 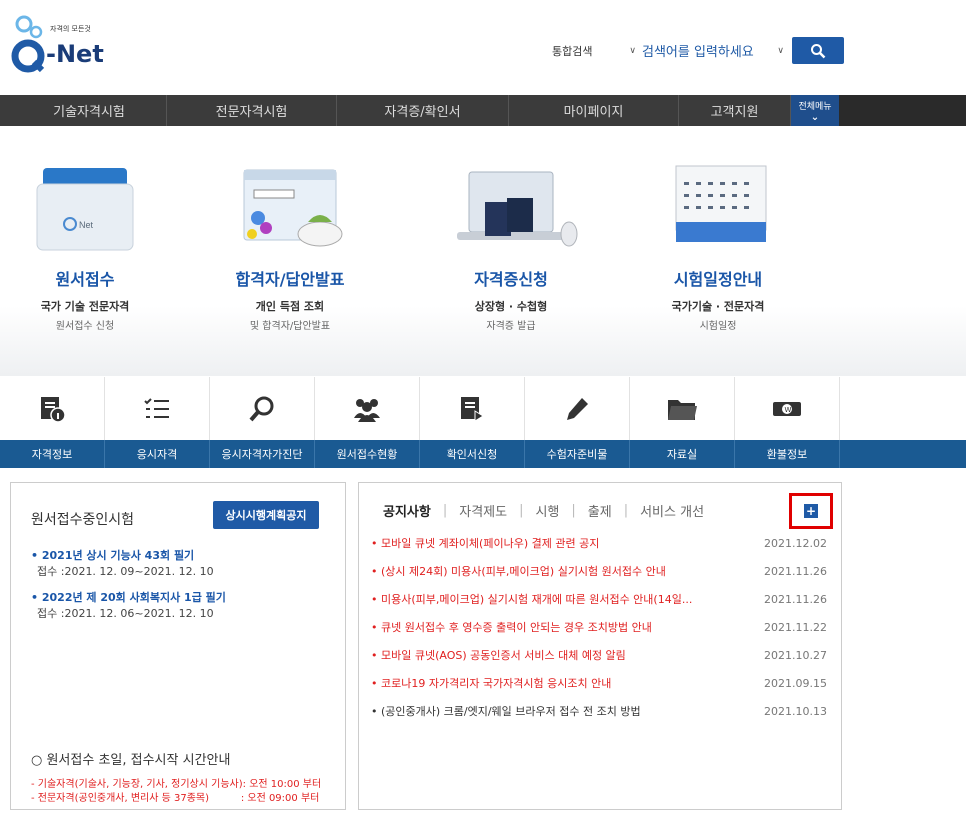 I want to click on label-self-check: 응시자격자가진단, so click(x=262, y=454).